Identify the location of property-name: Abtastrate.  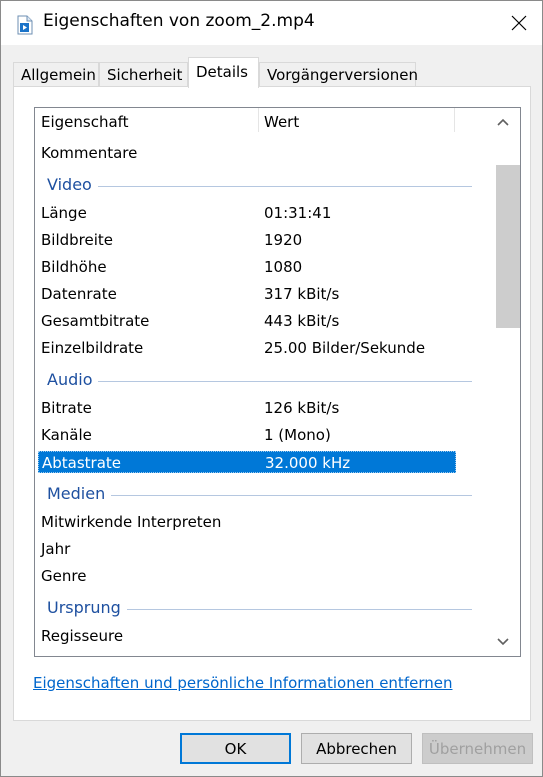
(82, 463).